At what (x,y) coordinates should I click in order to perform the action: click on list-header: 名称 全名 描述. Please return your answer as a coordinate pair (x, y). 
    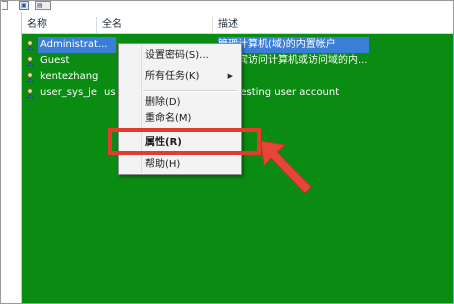
    Looking at the image, I should click on (237, 25).